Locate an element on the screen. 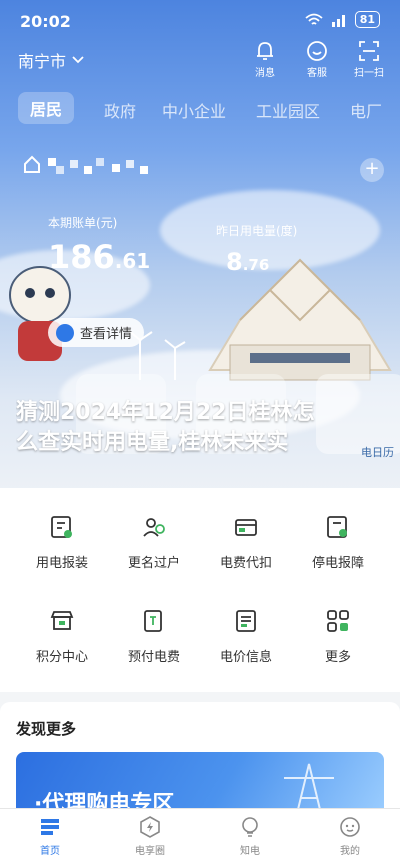  tab-resident: 居民 is located at coordinates (46, 108).